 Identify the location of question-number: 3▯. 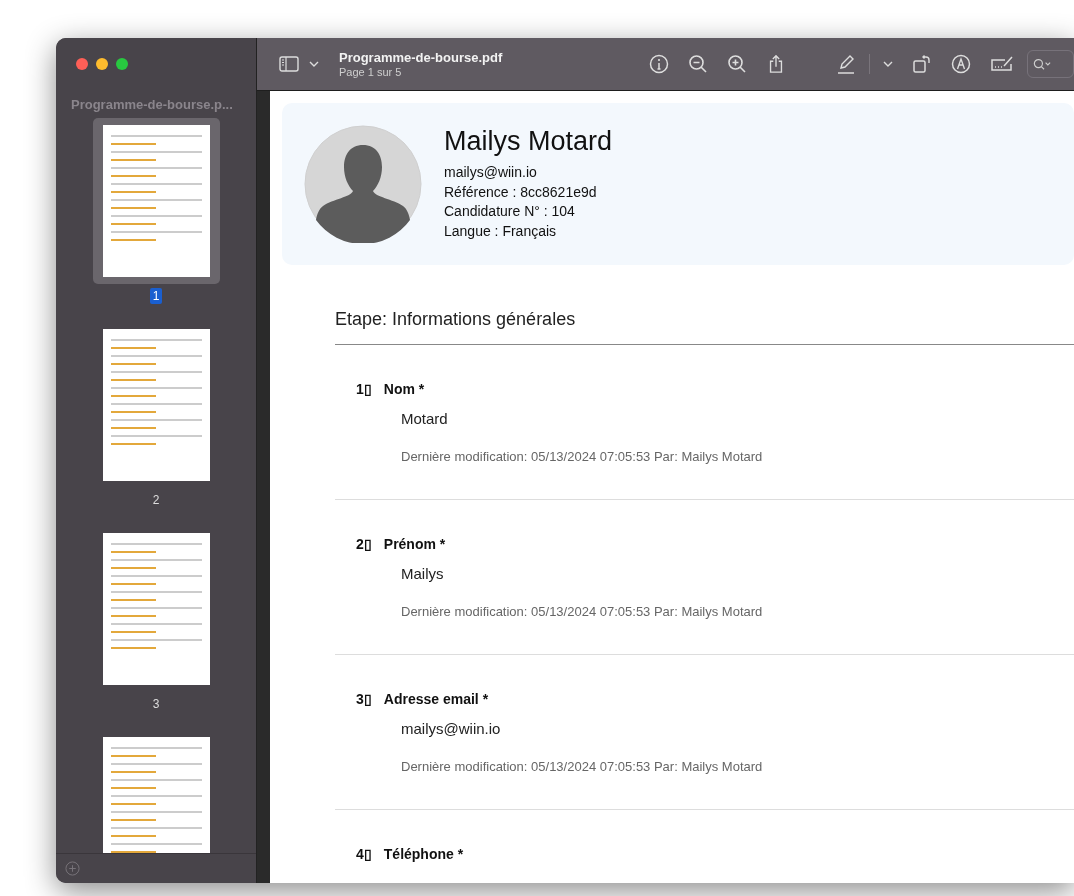
(364, 699).